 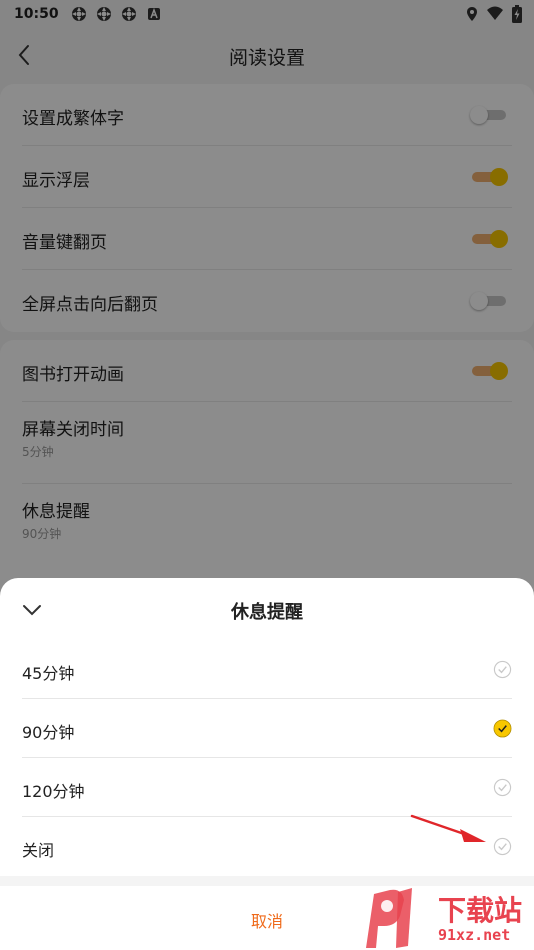 I want to click on sheet-header: 休息提醒, so click(x=267, y=609).